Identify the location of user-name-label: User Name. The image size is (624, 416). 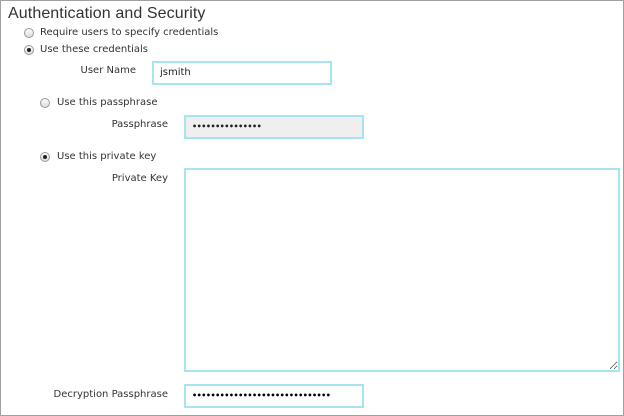
(108, 70).